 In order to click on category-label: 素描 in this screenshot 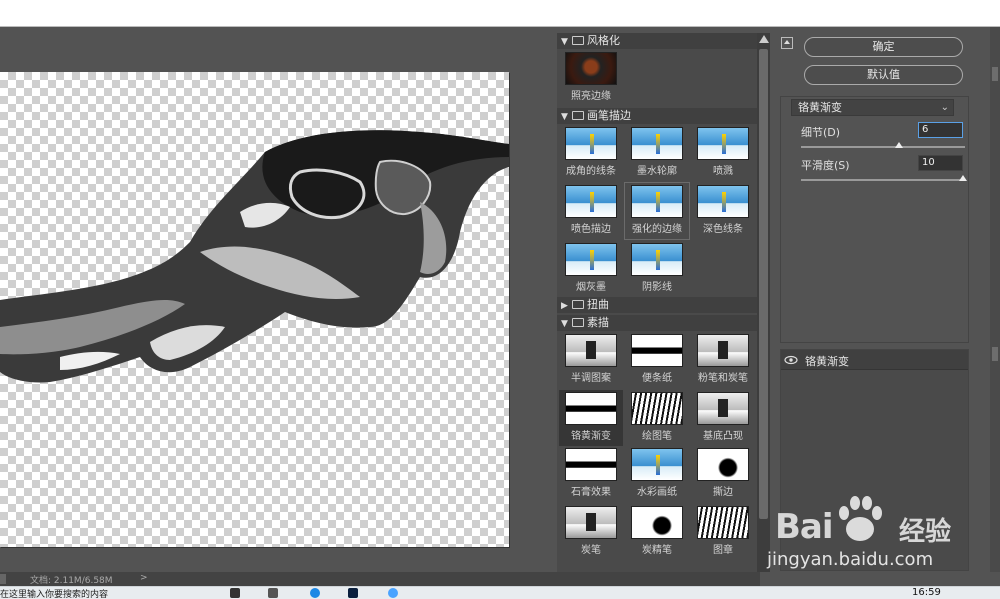, I will do `click(598, 322)`.